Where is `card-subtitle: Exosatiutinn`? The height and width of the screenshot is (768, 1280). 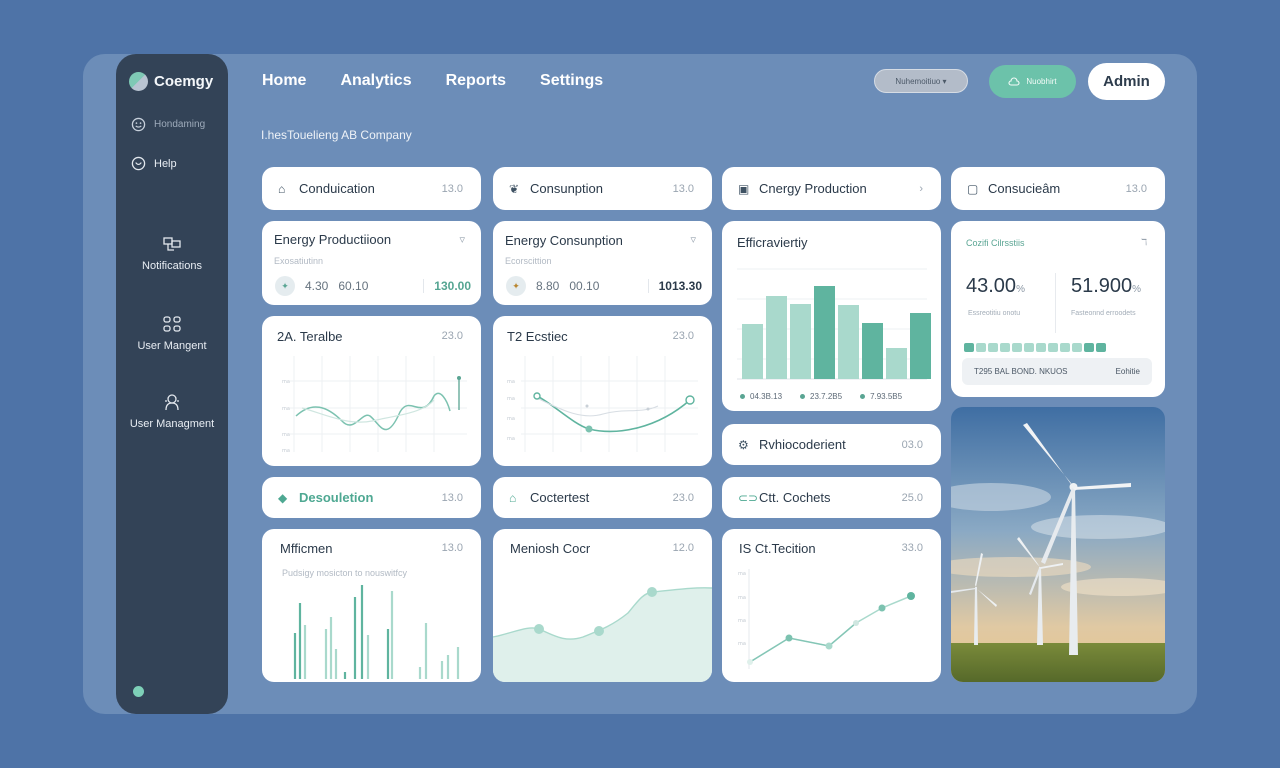 card-subtitle: Exosatiutinn is located at coordinates (299, 261).